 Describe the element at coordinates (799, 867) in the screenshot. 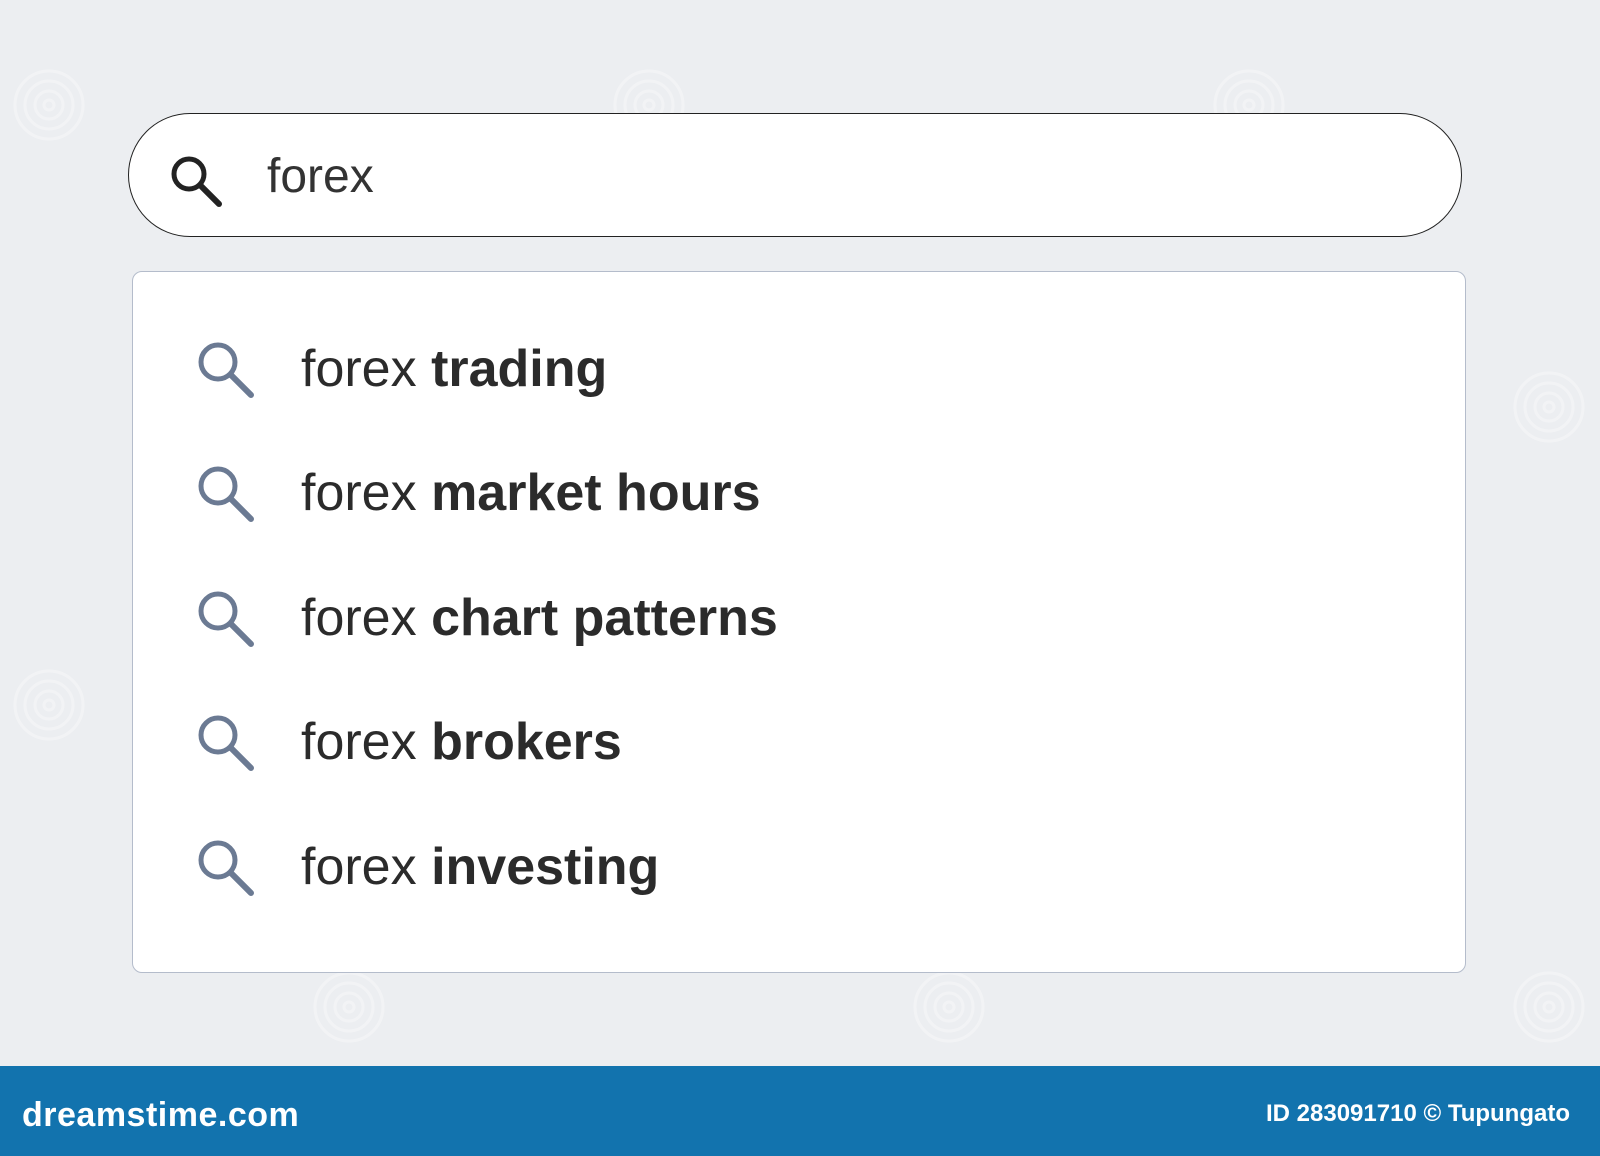

I see `suggestion-item: forex investing` at that location.